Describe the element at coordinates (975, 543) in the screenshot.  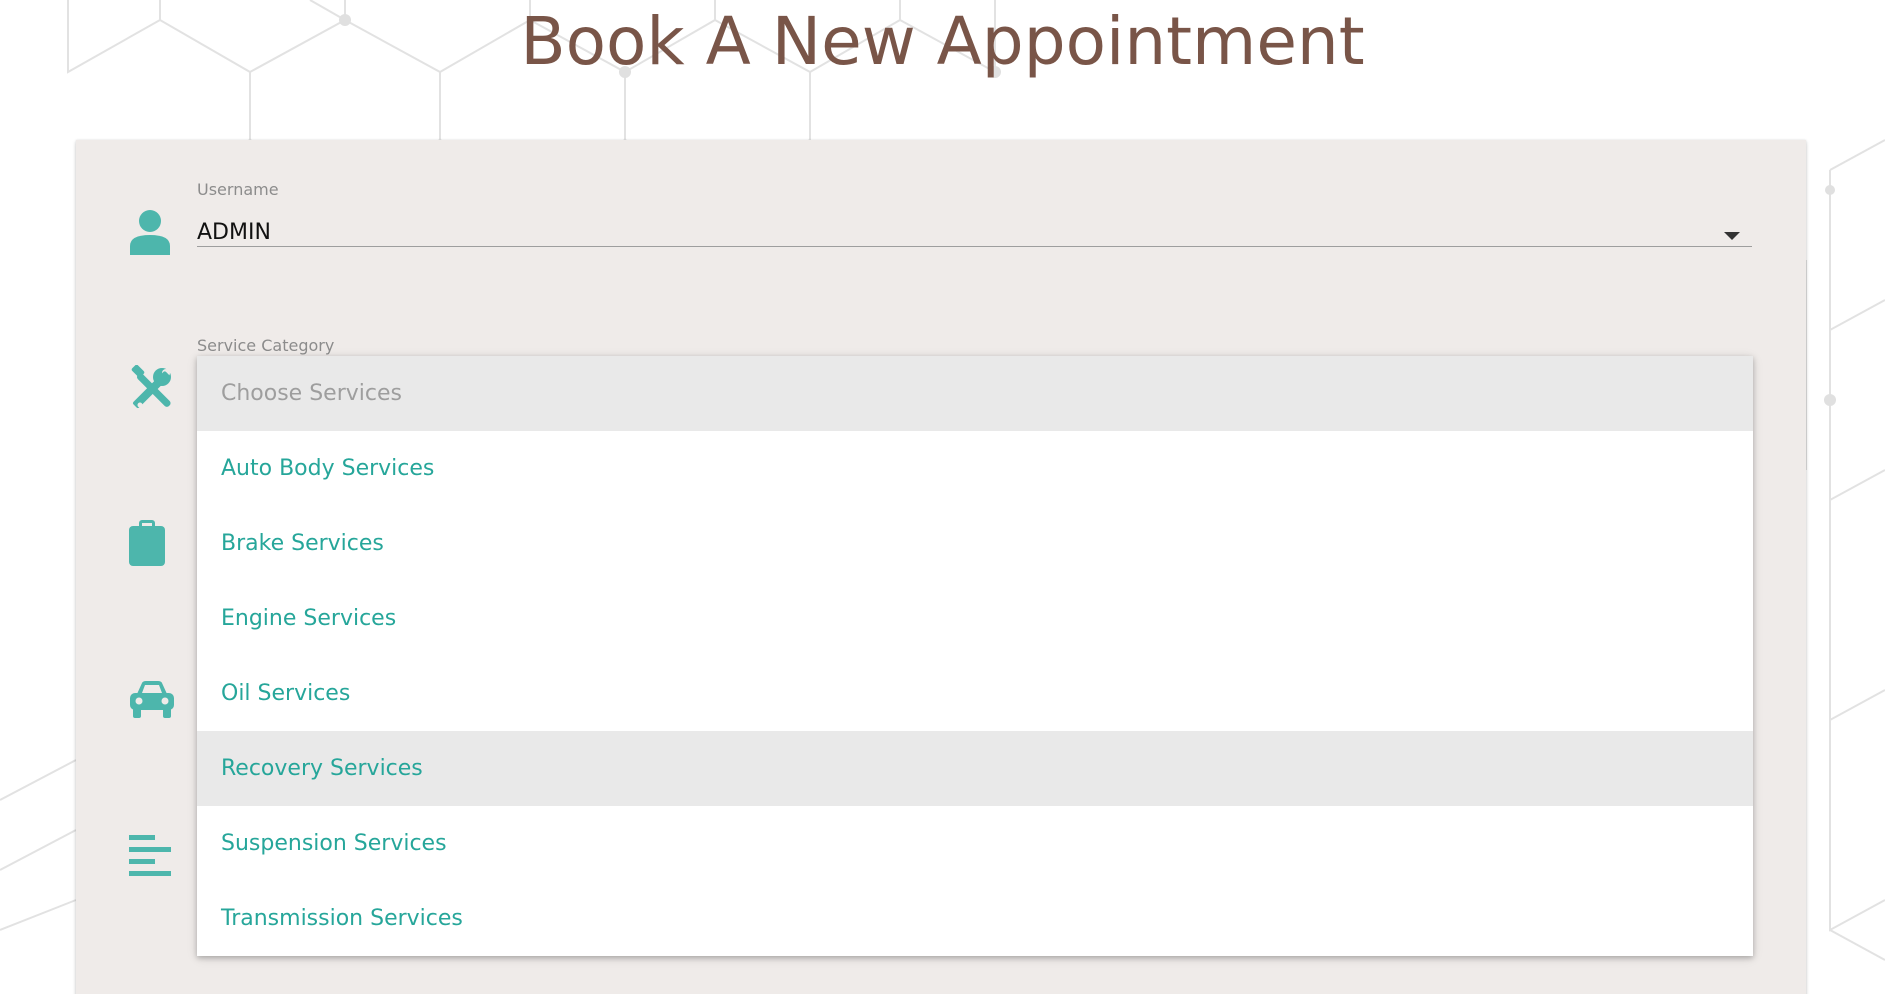
I see `dropdown-option: Brake Services` at that location.